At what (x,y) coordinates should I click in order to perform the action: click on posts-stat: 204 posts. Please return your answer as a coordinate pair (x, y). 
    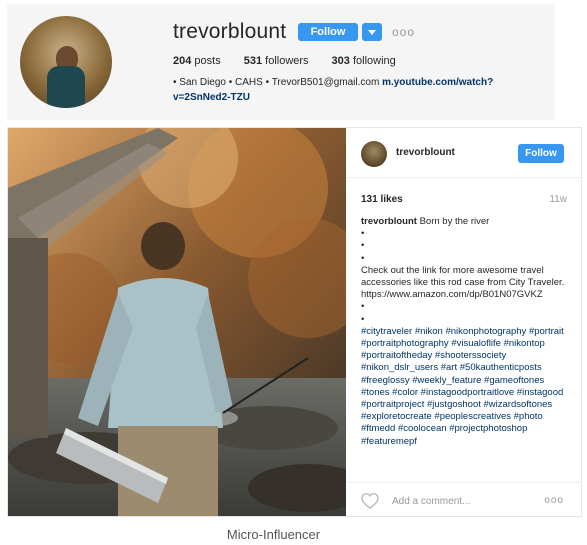
    Looking at the image, I should click on (197, 61).